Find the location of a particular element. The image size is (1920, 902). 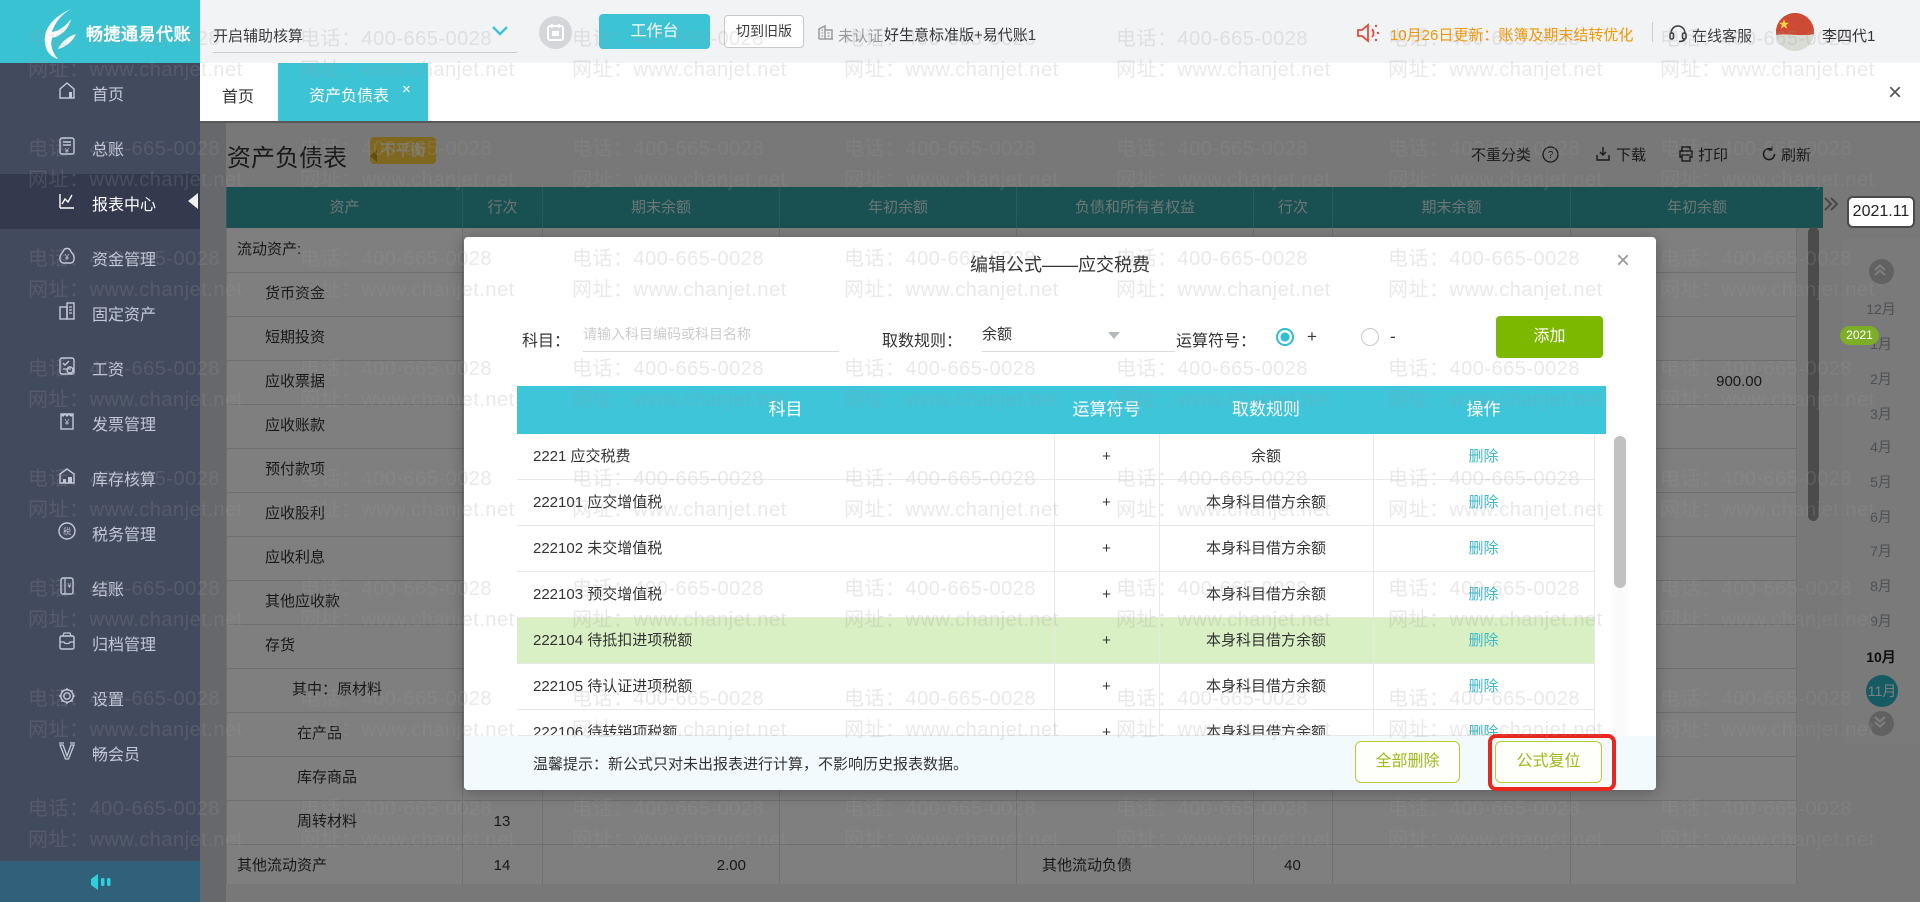

svg-text: 税 is located at coordinates (67, 531).